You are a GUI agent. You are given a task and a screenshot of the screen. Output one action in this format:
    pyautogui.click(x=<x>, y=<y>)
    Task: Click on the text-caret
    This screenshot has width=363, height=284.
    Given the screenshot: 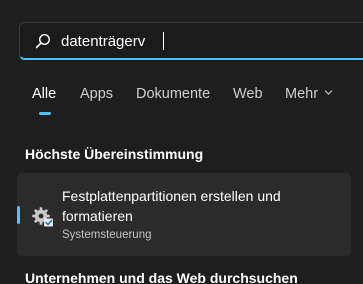 What is the action you would take?
    pyautogui.click(x=163, y=41)
    